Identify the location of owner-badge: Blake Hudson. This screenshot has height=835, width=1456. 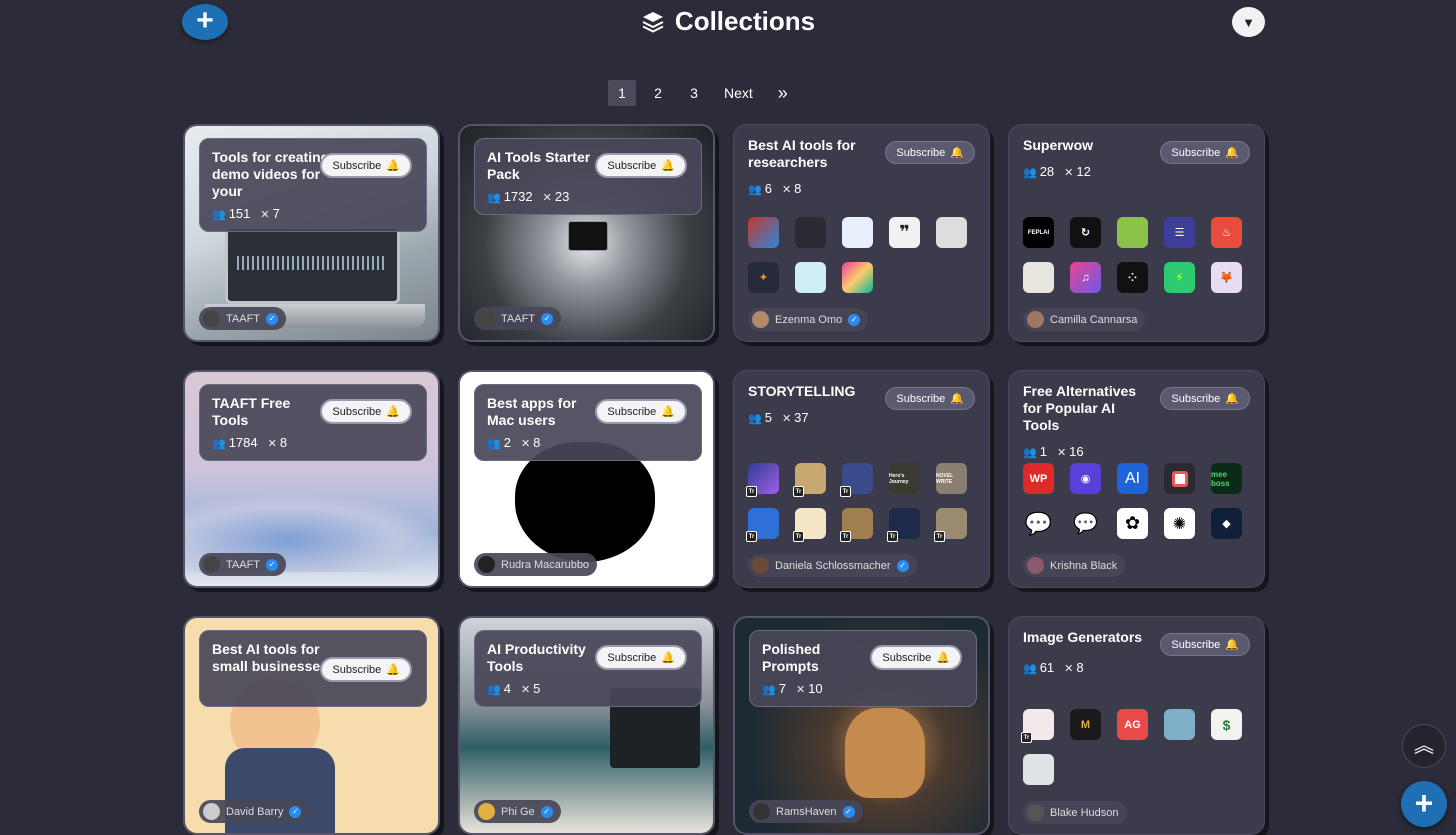
(1075, 812).